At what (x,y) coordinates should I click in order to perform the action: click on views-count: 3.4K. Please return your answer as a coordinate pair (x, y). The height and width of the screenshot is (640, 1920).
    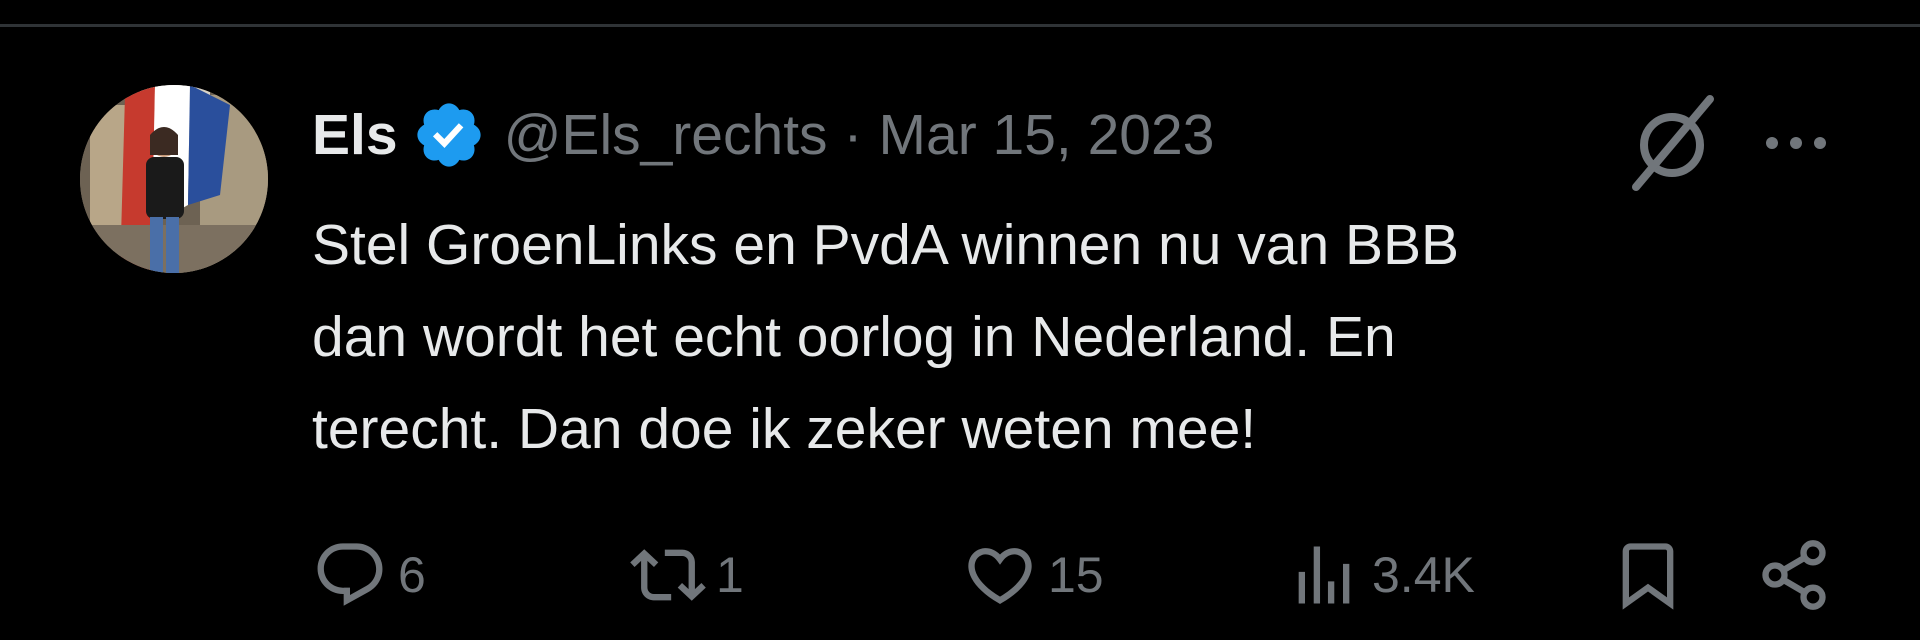
    Looking at the image, I should click on (1423, 575).